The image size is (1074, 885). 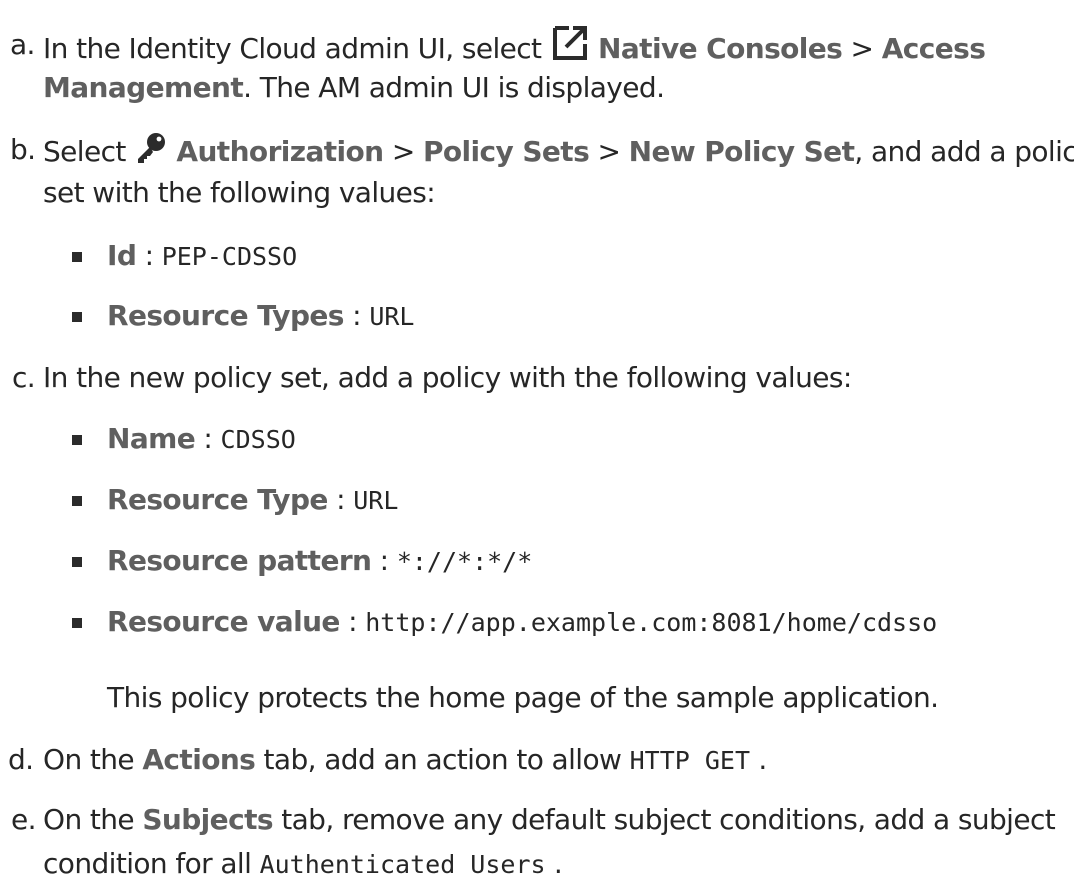 What do you see at coordinates (23, 149) in the screenshot?
I see `step-b-marker: b.` at bounding box center [23, 149].